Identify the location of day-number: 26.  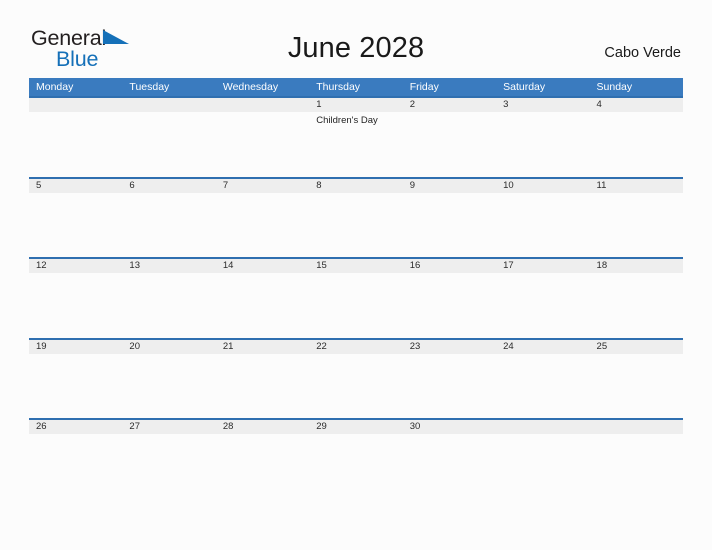
(75, 427).